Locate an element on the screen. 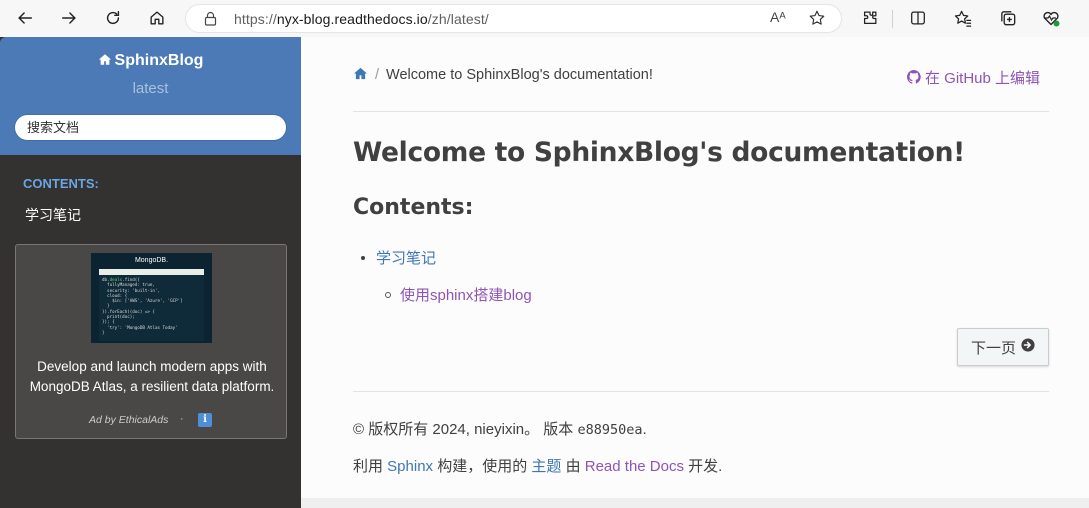 This screenshot has width=1089, height=508. circle-bullet-icon is located at coordinates (388, 295).